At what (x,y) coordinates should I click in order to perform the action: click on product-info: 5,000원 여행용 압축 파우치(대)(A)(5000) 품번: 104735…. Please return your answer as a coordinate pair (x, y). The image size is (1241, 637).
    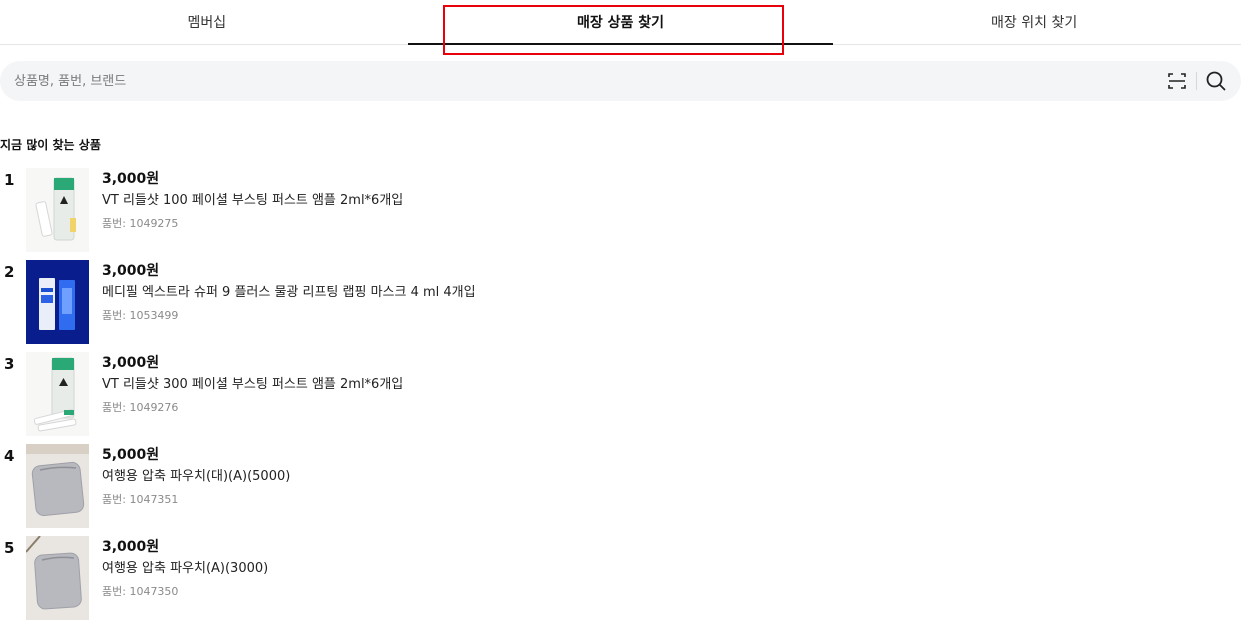
    Looking at the image, I should click on (196, 477).